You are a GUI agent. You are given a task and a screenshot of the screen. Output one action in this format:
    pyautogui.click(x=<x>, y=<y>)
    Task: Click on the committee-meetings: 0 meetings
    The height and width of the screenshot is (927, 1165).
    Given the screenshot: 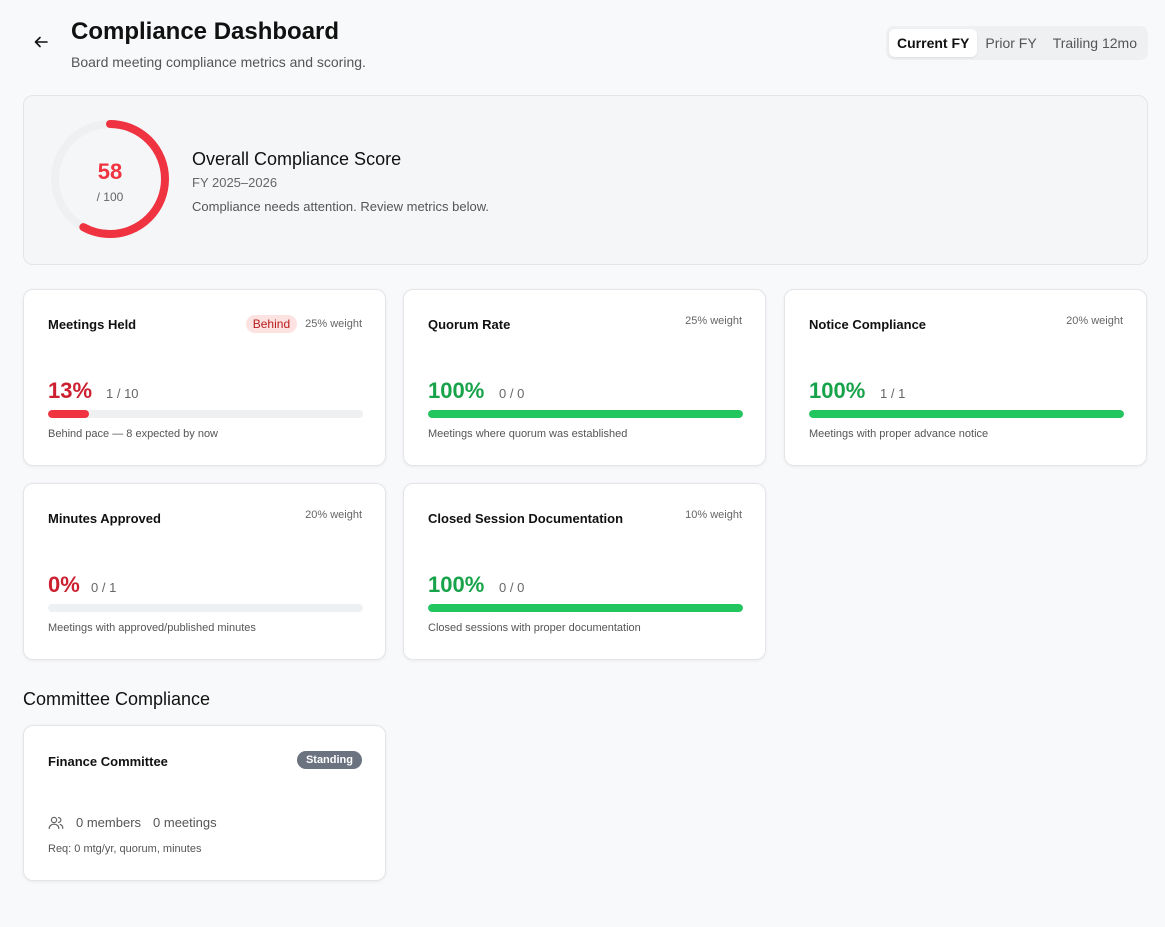 What is the action you would take?
    pyautogui.click(x=185, y=822)
    